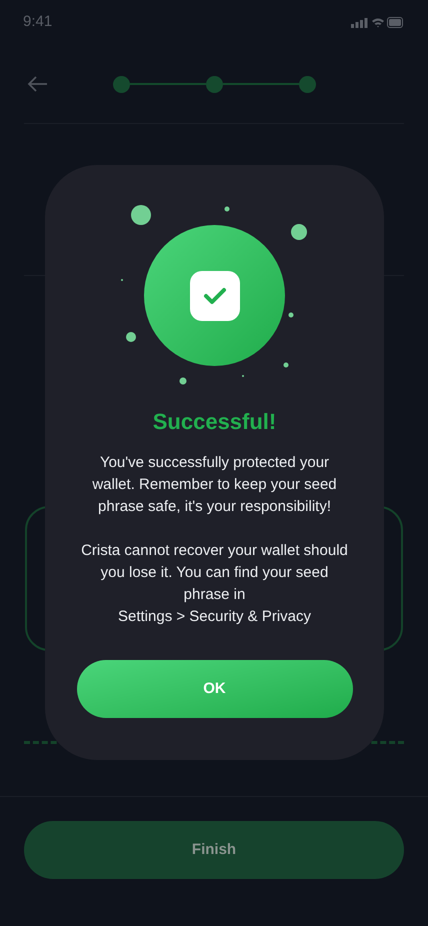  What do you see at coordinates (214, 617) in the screenshot?
I see `dialog-message: Settings > Security & Privacy` at bounding box center [214, 617].